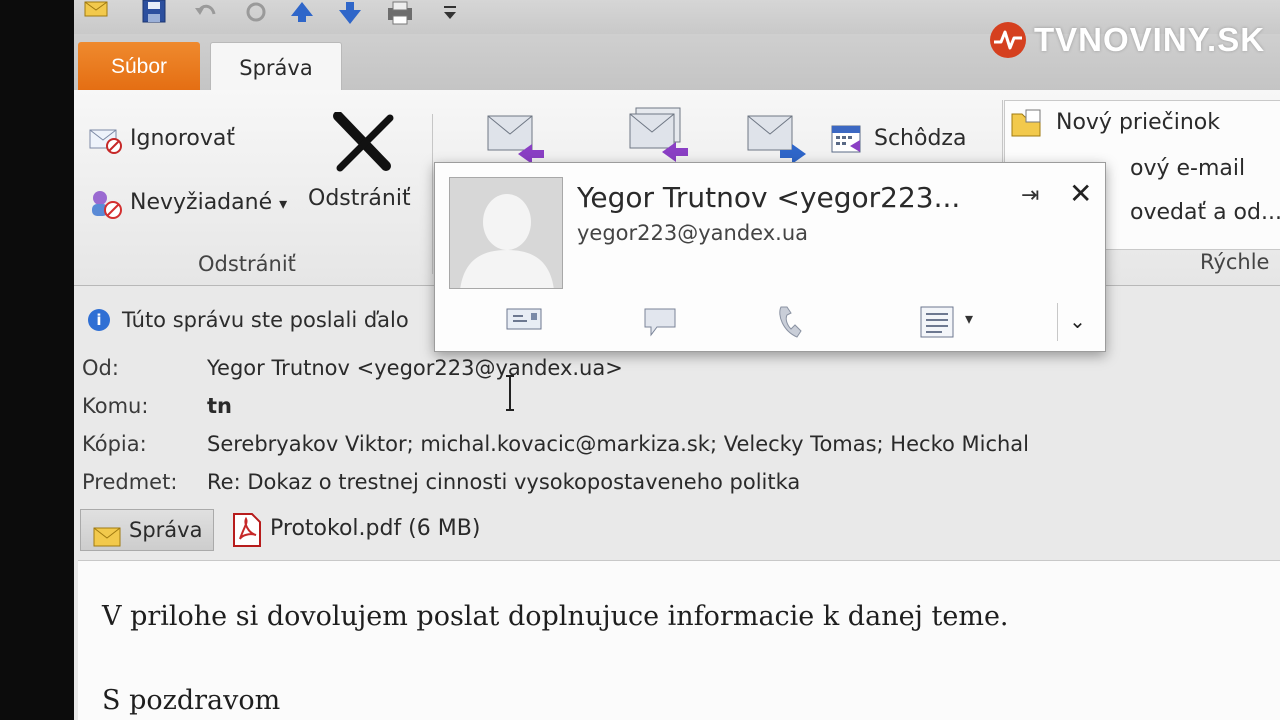  I want to click on from-label: Od:, so click(100, 368).